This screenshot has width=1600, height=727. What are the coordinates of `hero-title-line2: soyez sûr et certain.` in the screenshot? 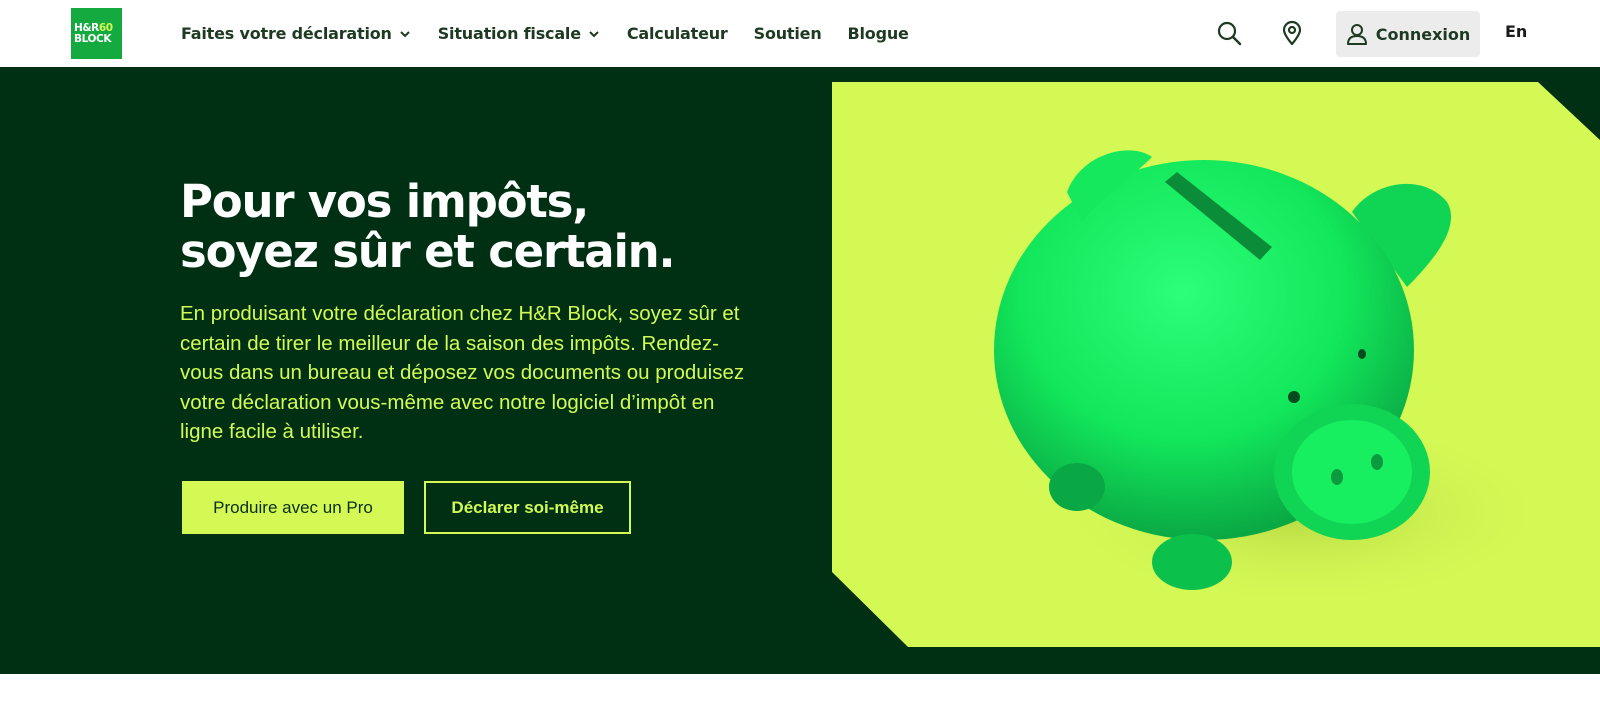 It's located at (428, 251).